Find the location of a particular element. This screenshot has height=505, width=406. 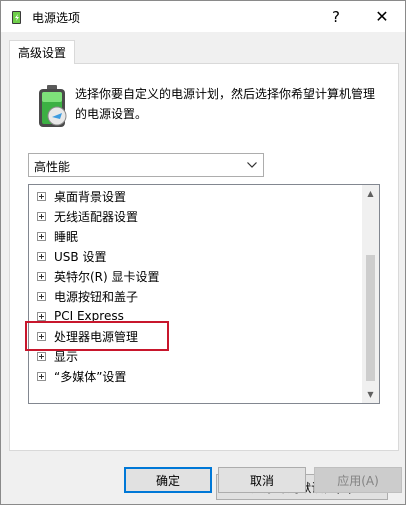

cancel-button: 取消 is located at coordinates (262, 480).